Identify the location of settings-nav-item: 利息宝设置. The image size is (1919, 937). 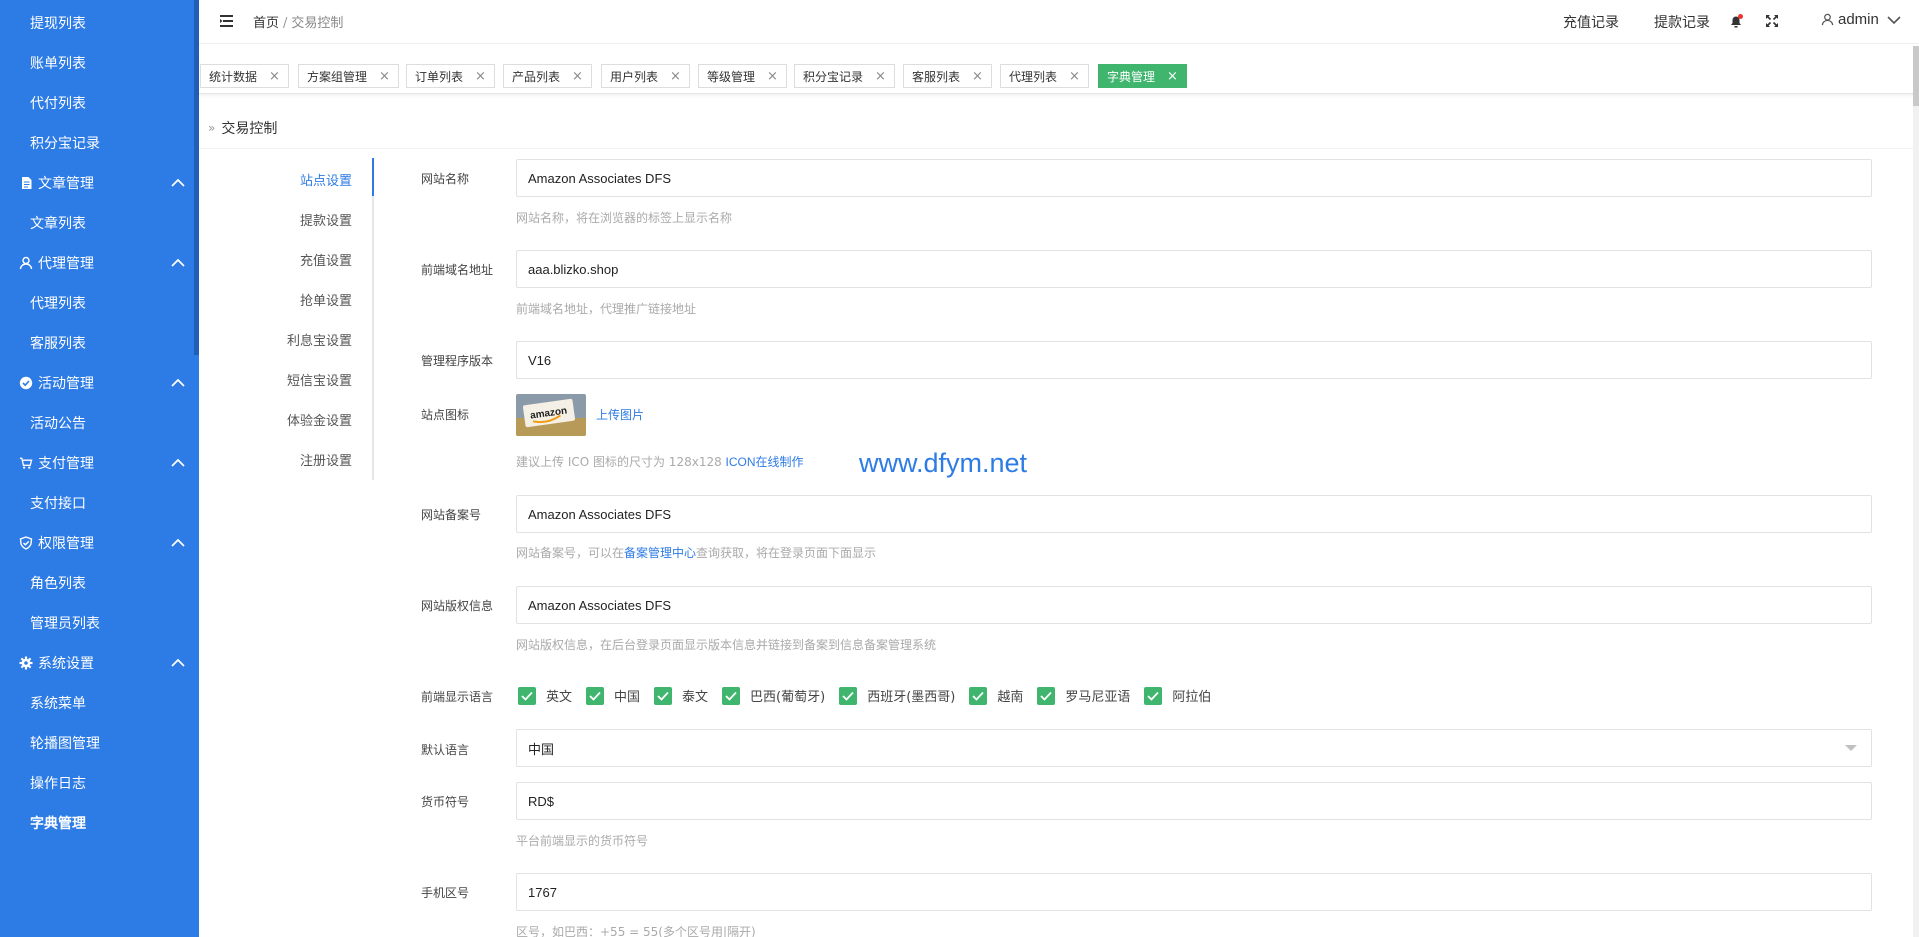
(319, 339).